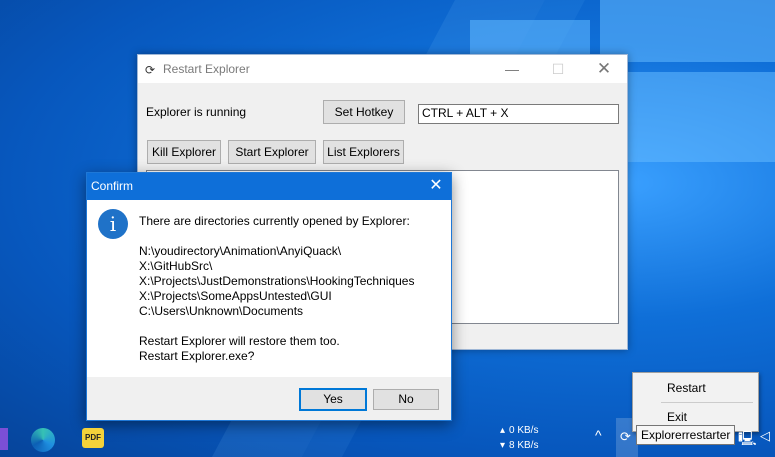 The height and width of the screenshot is (457, 775). I want to click on network-icon: 🖳, so click(747, 440).